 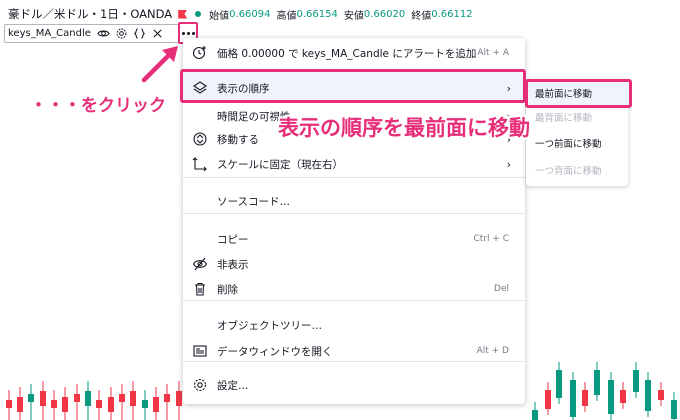 I want to click on menu-item-label: コピー, so click(x=233, y=239).